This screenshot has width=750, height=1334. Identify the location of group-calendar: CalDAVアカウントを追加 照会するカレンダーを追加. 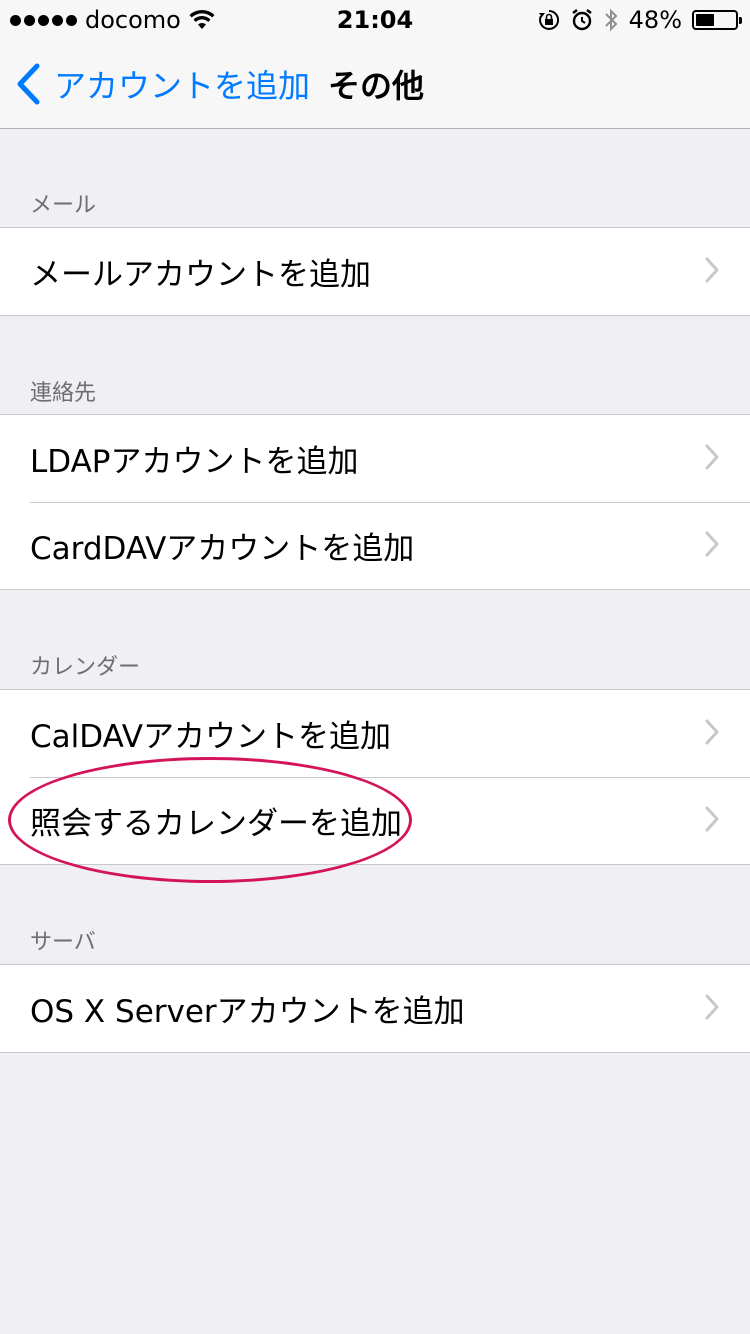
(375, 777).